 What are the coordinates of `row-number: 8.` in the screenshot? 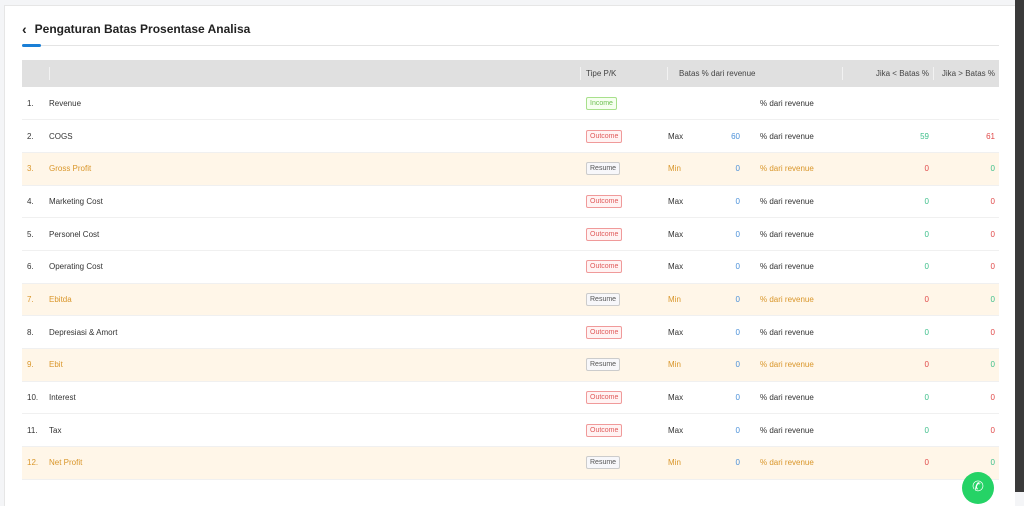 It's located at (30, 332).